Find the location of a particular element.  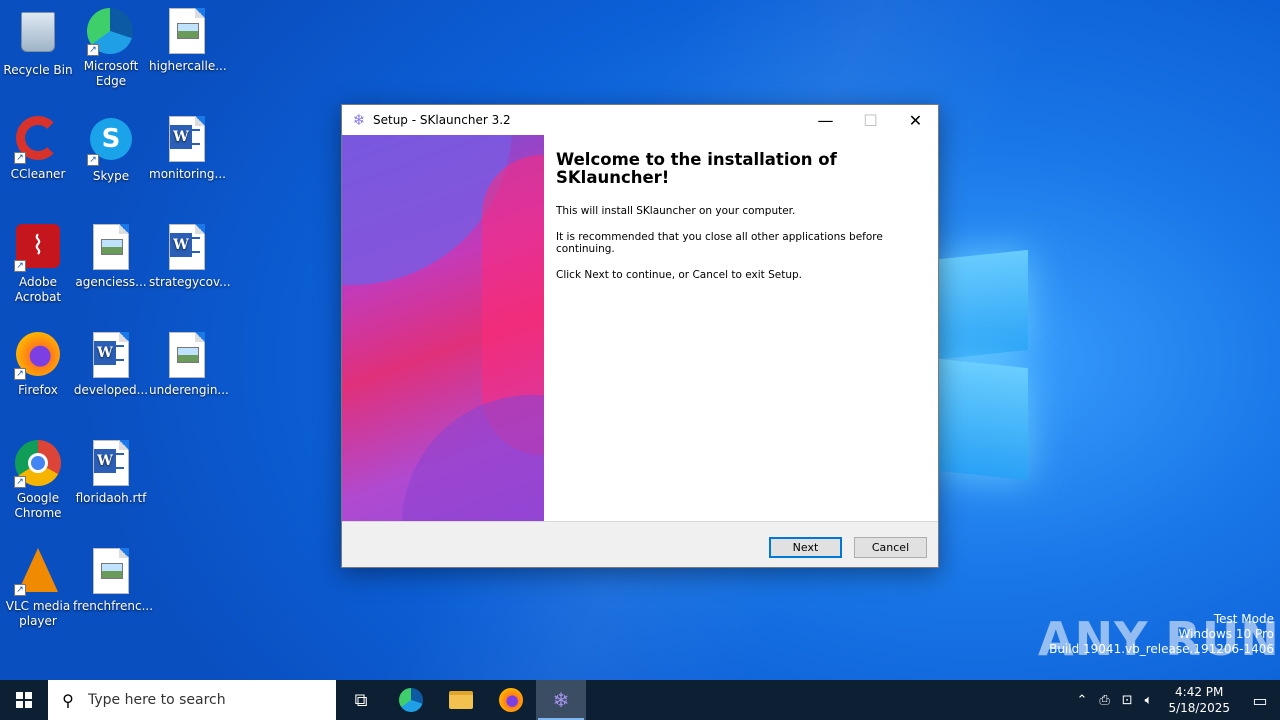

task-view-button: ⧉ is located at coordinates (361, 700).